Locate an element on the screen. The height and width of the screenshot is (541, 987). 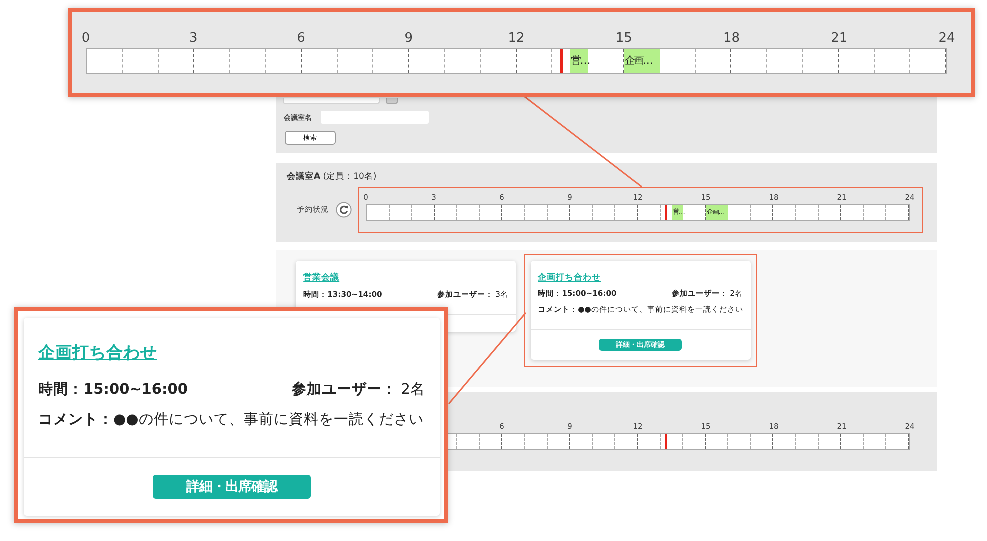
tick-label: 15 is located at coordinates (624, 39).